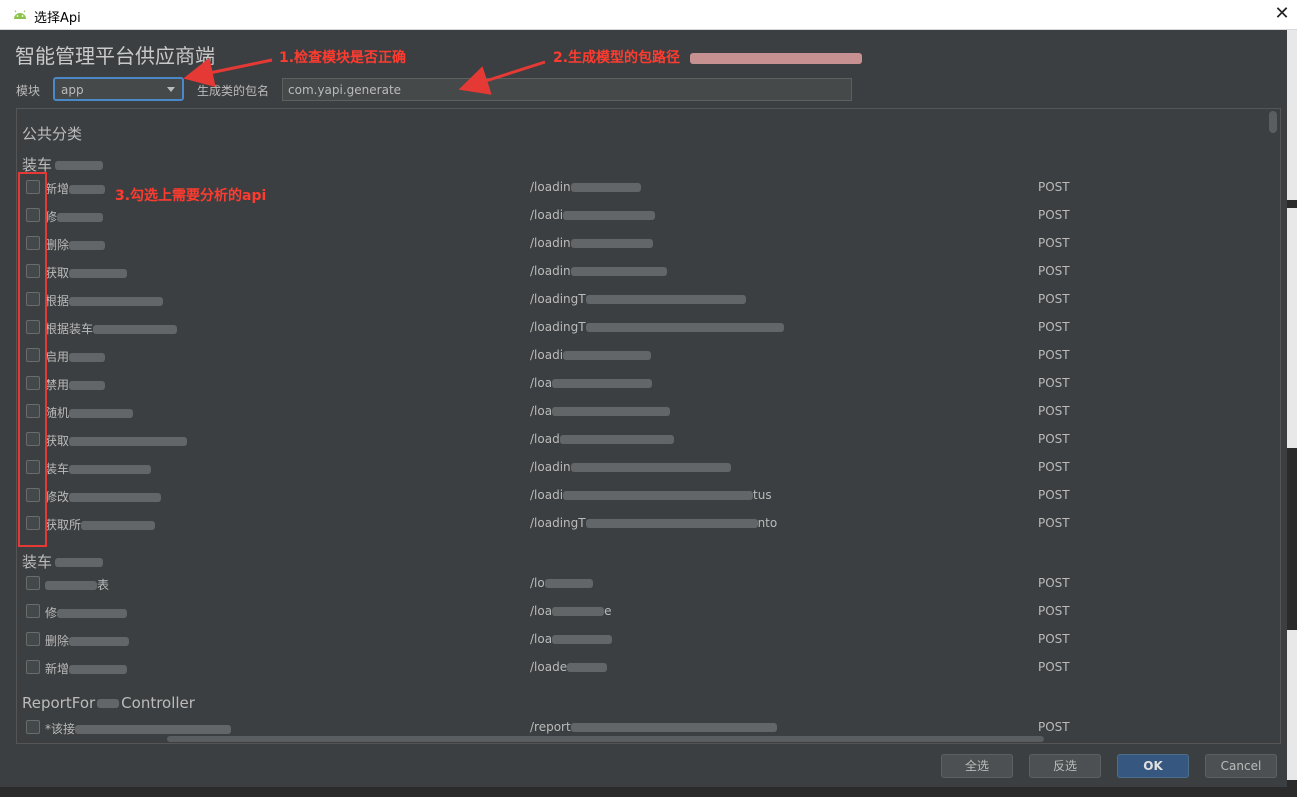 The image size is (1297, 797). What do you see at coordinates (602, 439) in the screenshot?
I see `api-path: /load` at bounding box center [602, 439].